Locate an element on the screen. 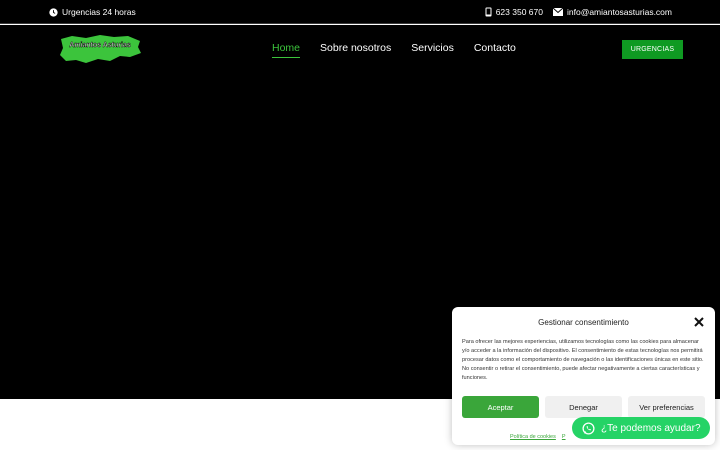 Image resolution: width=720 pixels, height=450 pixels. urgencias-info: Urgencias 24 horas is located at coordinates (92, 12).